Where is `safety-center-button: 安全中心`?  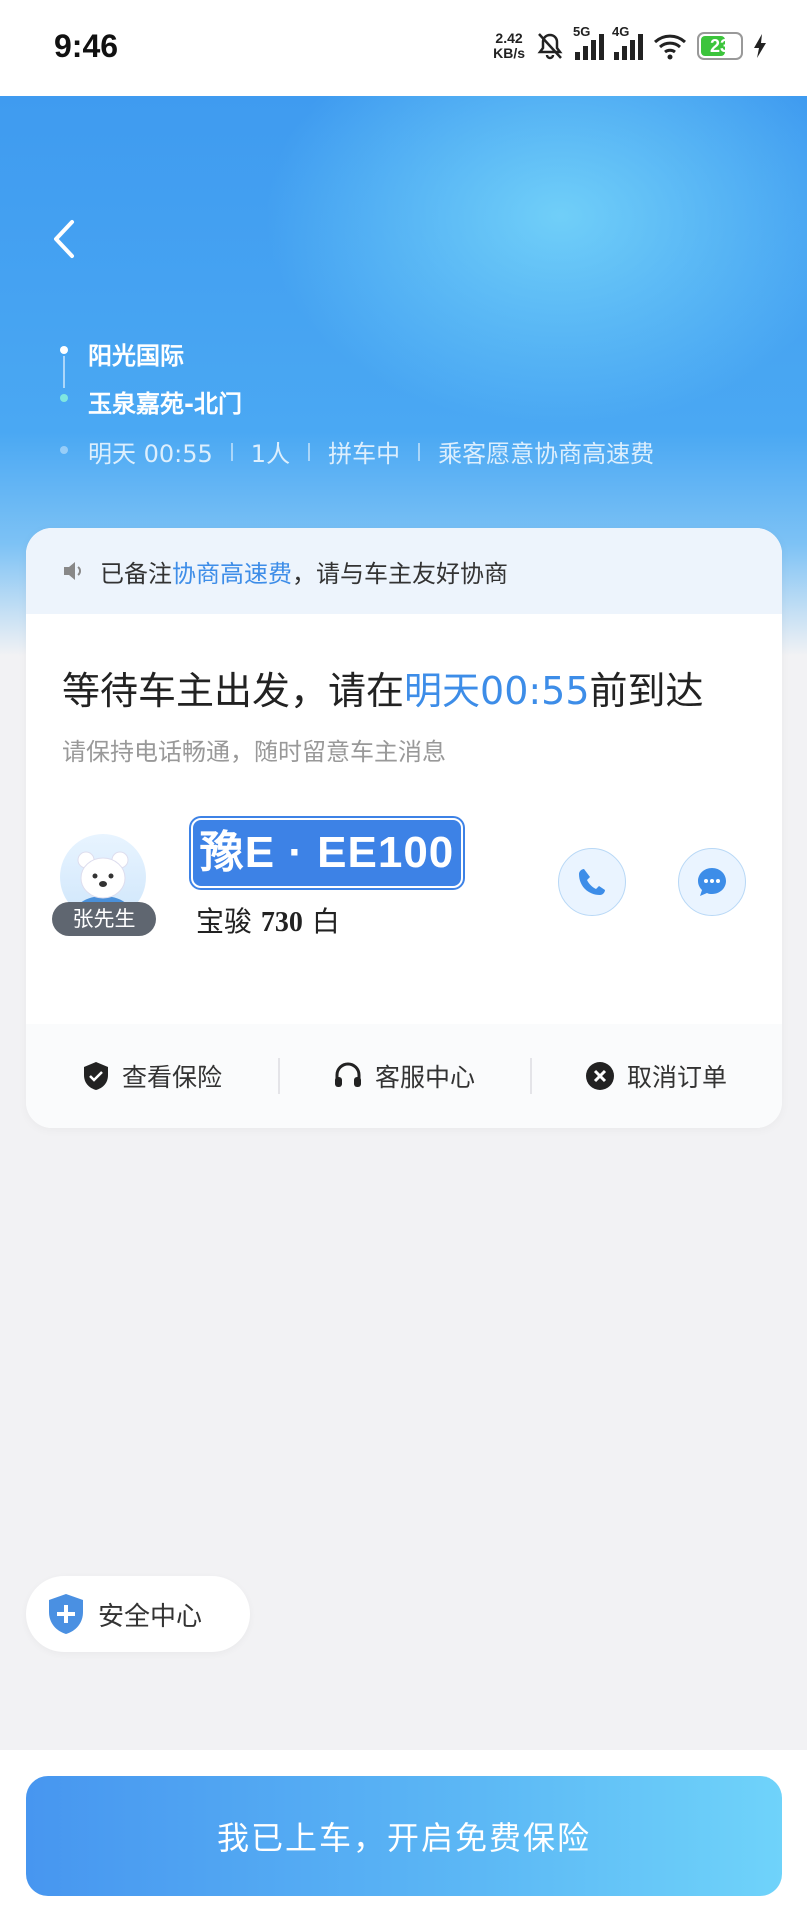
safety-center-button: 安全中心 is located at coordinates (138, 1614).